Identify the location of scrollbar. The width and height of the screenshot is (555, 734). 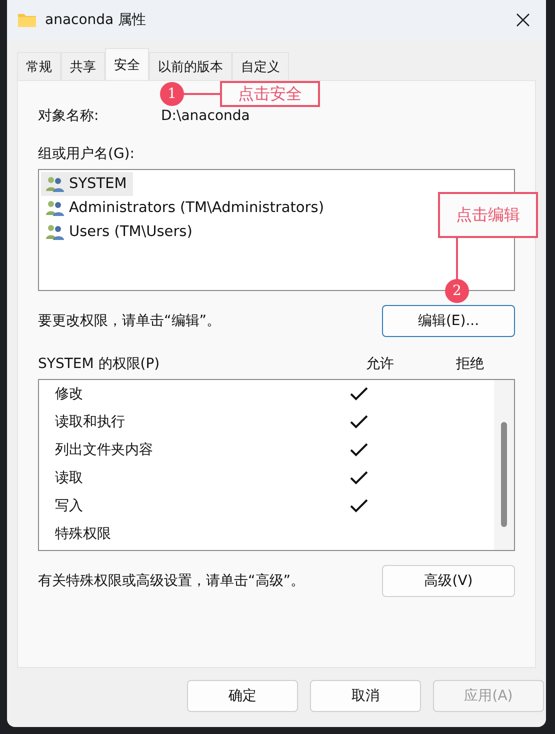
(504, 465).